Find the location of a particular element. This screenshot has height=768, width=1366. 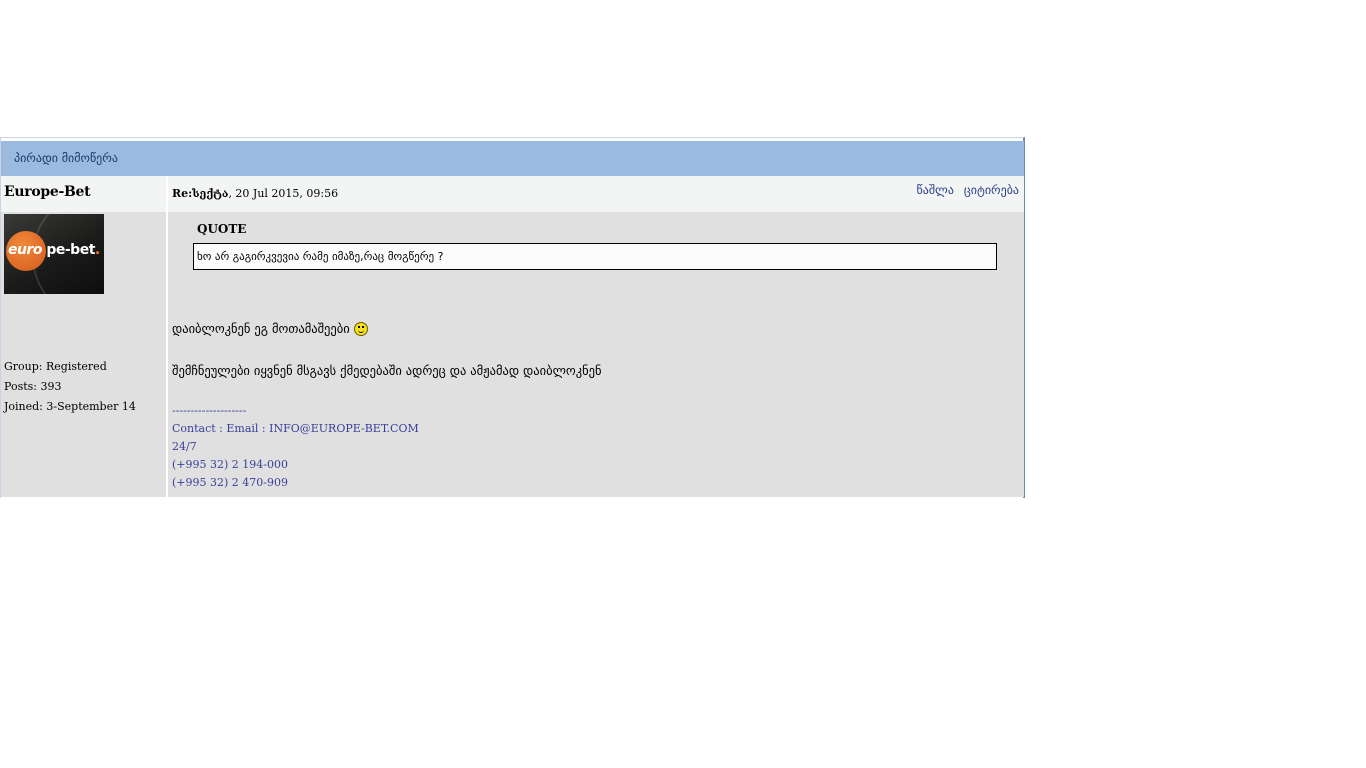

smiley-icon is located at coordinates (360, 329).